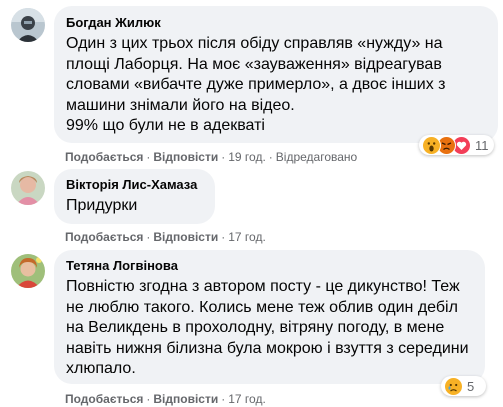  What do you see at coordinates (134, 185) in the screenshot?
I see `comment-author: Вікторія Лис-Хамаза` at bounding box center [134, 185].